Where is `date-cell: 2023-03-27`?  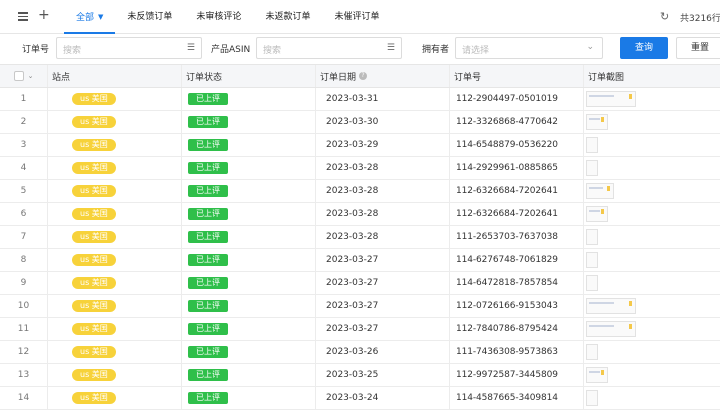 date-cell: 2023-03-27 is located at coordinates (383, 306).